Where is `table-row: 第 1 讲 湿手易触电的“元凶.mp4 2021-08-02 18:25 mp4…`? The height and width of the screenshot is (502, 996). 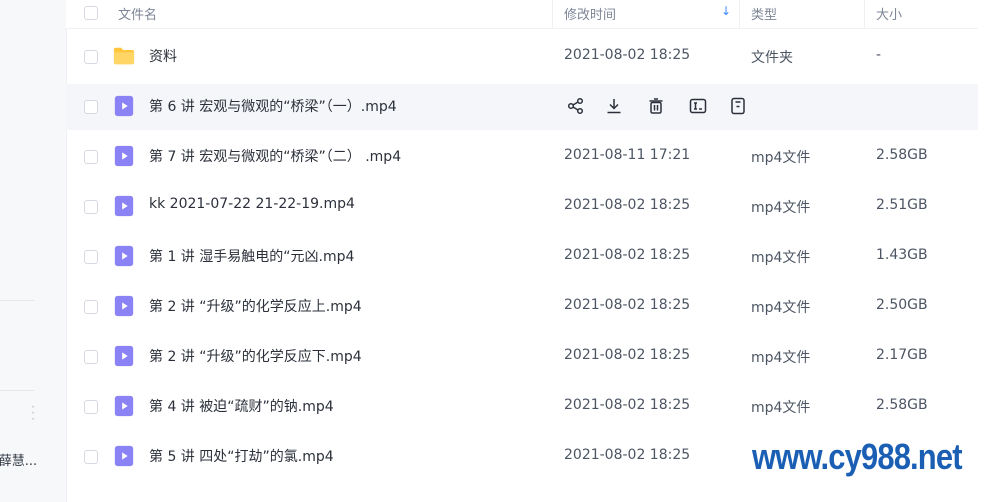
table-row: 第 1 讲 湿手易触电的“元凶.mp4 2021-08-02 18:25 mp4… is located at coordinates (522, 257).